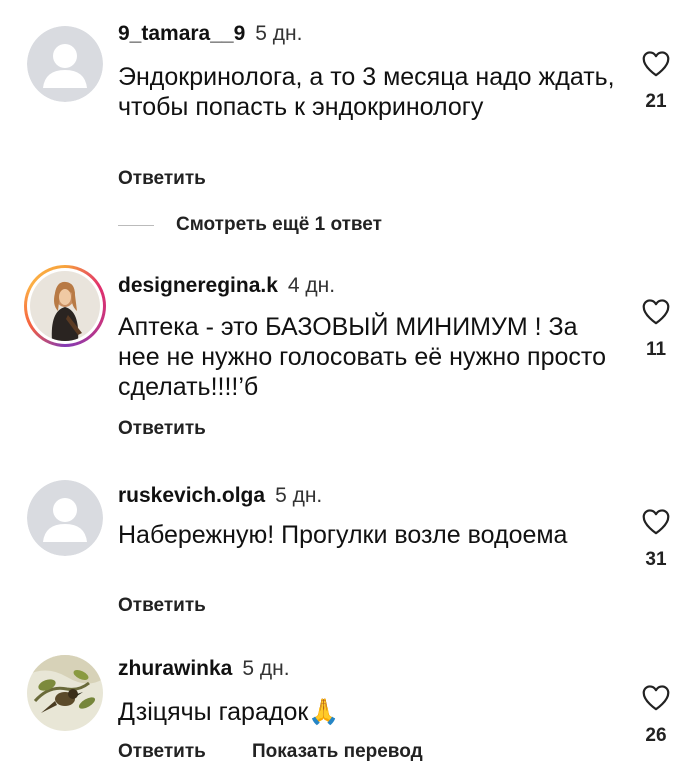 The height and width of the screenshot is (784, 700). I want to click on story-ring, so click(65, 306).